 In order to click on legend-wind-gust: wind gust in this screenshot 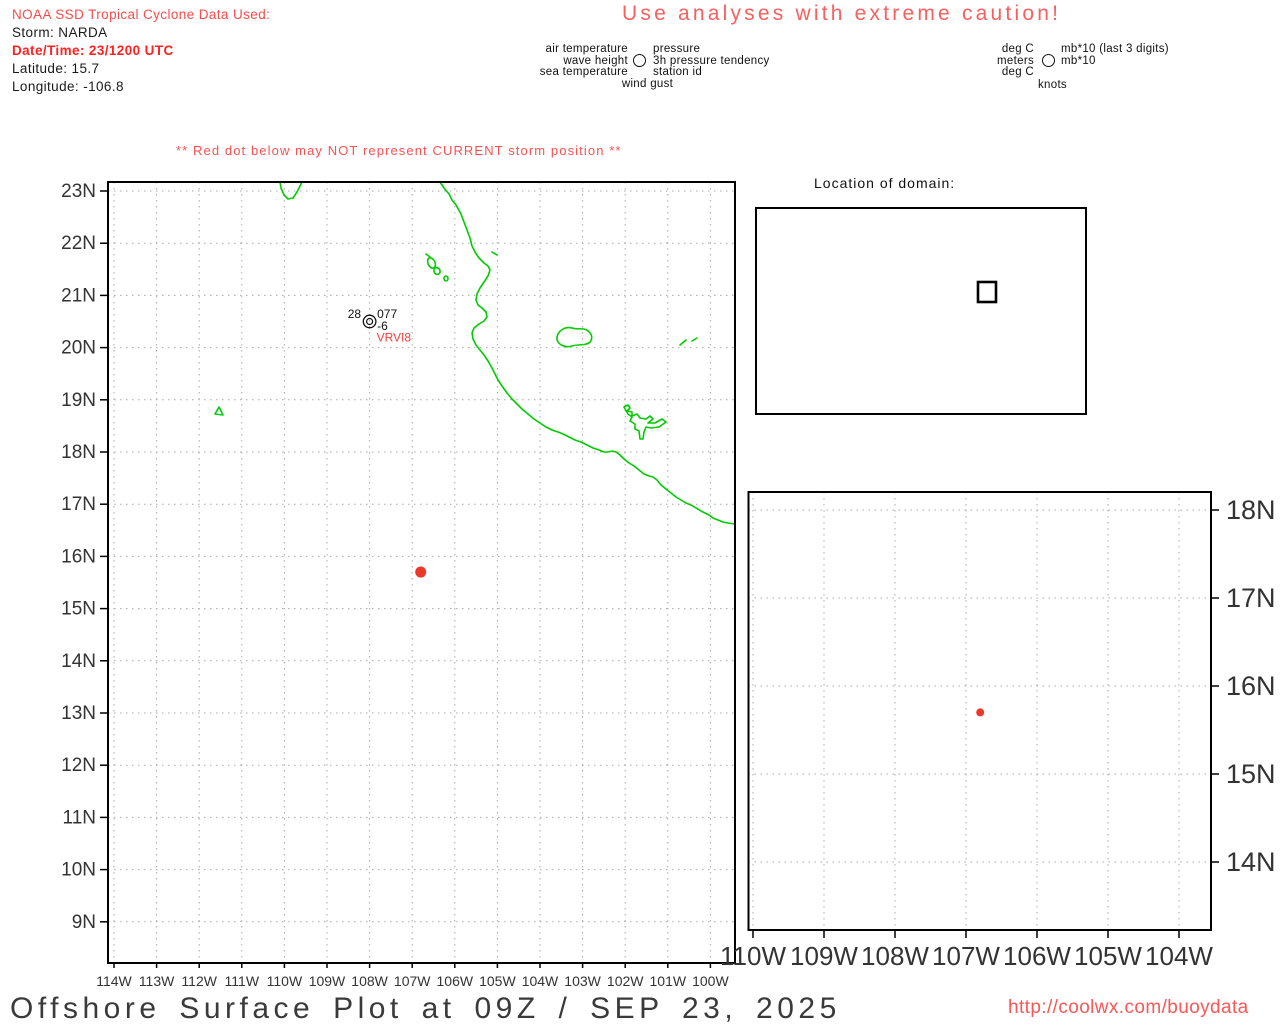, I will do `click(647, 84)`.